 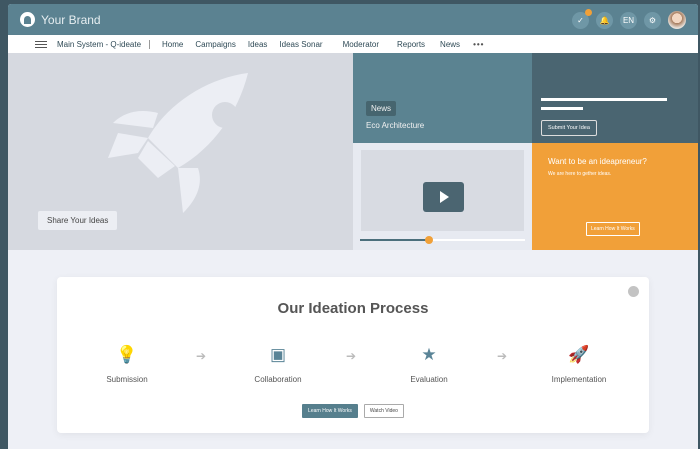 I want to click on step-label: Collaboration, so click(x=278, y=379).